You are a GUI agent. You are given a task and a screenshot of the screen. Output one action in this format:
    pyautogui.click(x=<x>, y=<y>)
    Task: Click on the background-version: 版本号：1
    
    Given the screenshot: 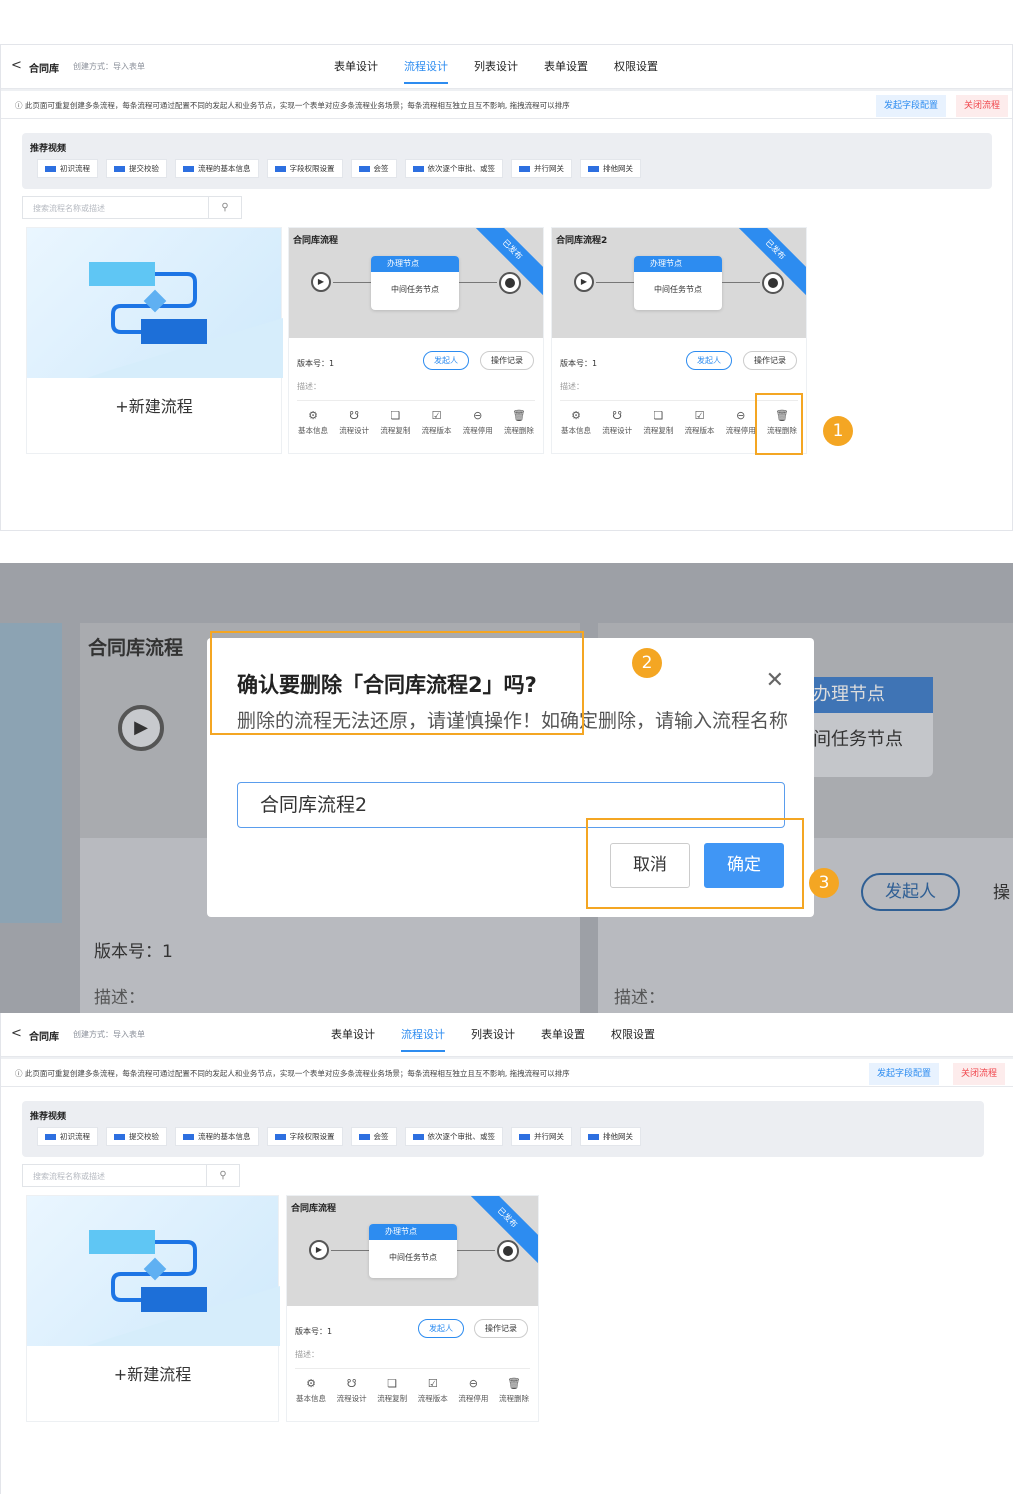 What is the action you would take?
    pyautogui.click(x=133, y=952)
    